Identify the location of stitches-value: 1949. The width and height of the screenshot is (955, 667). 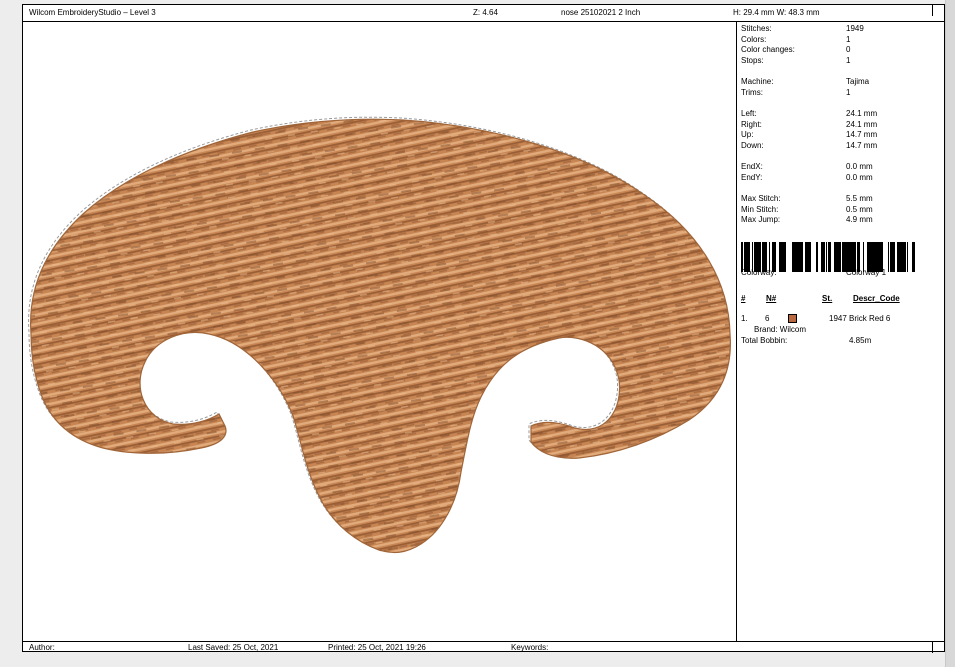
(855, 28).